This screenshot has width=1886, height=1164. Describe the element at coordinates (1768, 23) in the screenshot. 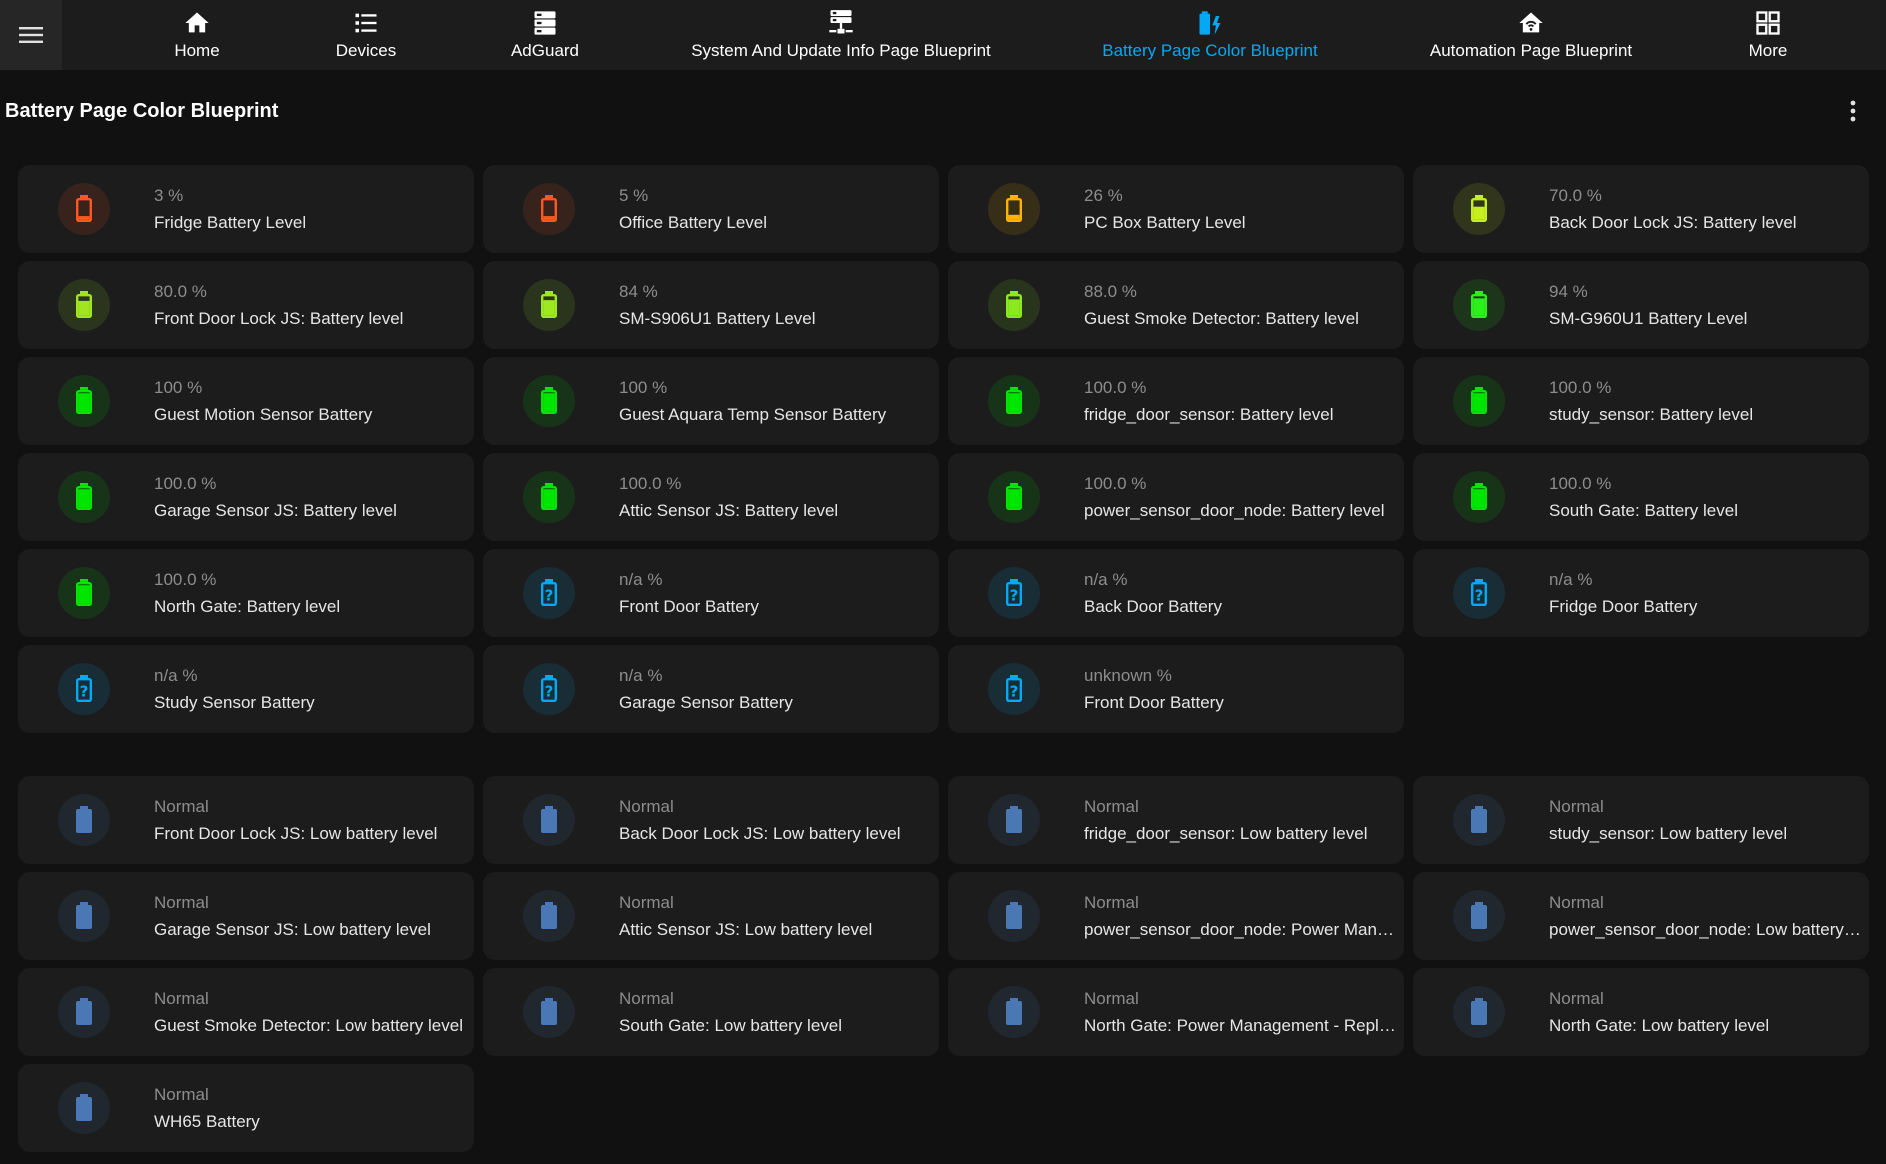

I see `grid-icon` at that location.